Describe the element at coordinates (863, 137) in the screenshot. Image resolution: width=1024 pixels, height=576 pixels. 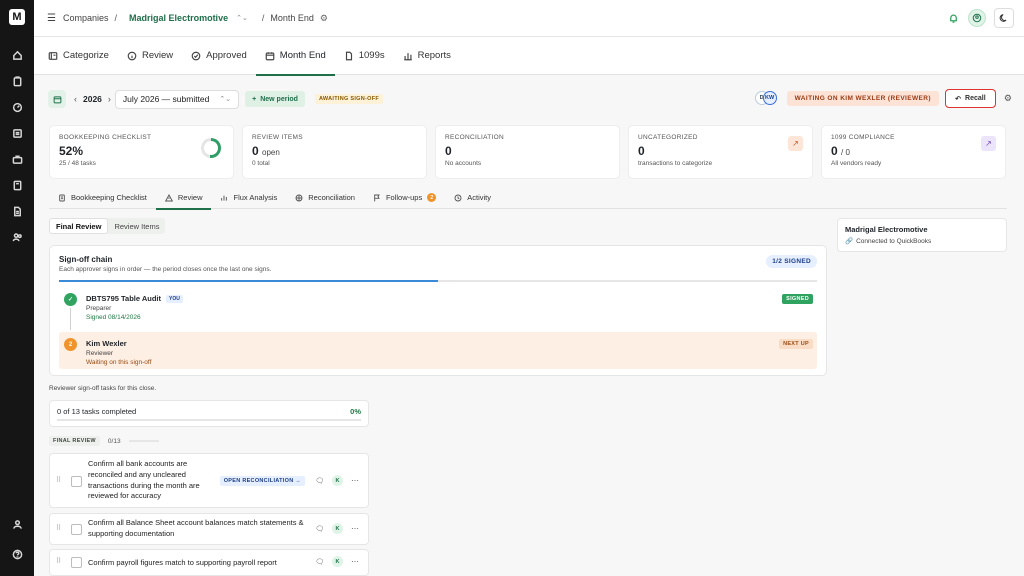
I see `card-label: 1099 COMPLIANCE` at that location.